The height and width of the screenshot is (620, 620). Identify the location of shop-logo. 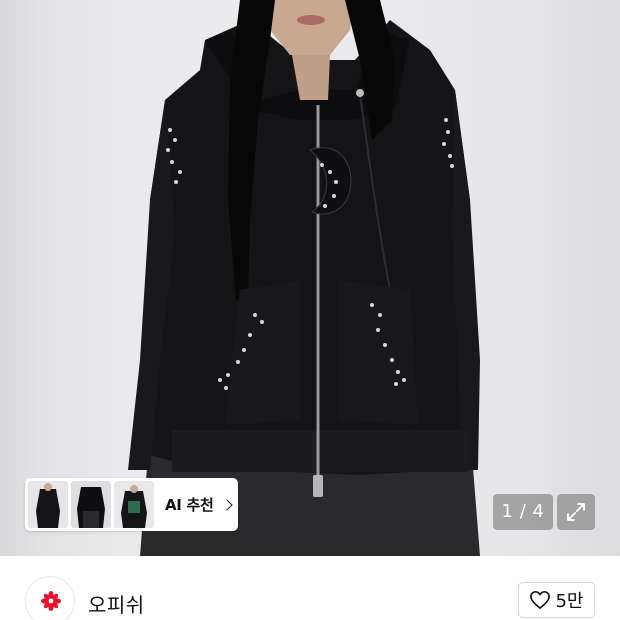
(50, 598).